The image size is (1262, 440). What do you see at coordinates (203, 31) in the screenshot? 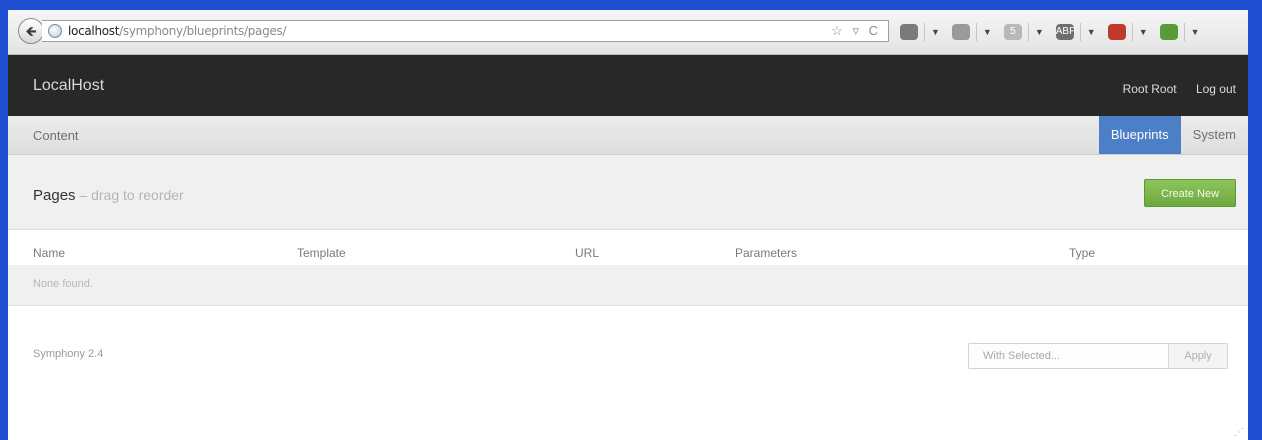
I see `url-path: /symphony/blueprints/pages/` at bounding box center [203, 31].